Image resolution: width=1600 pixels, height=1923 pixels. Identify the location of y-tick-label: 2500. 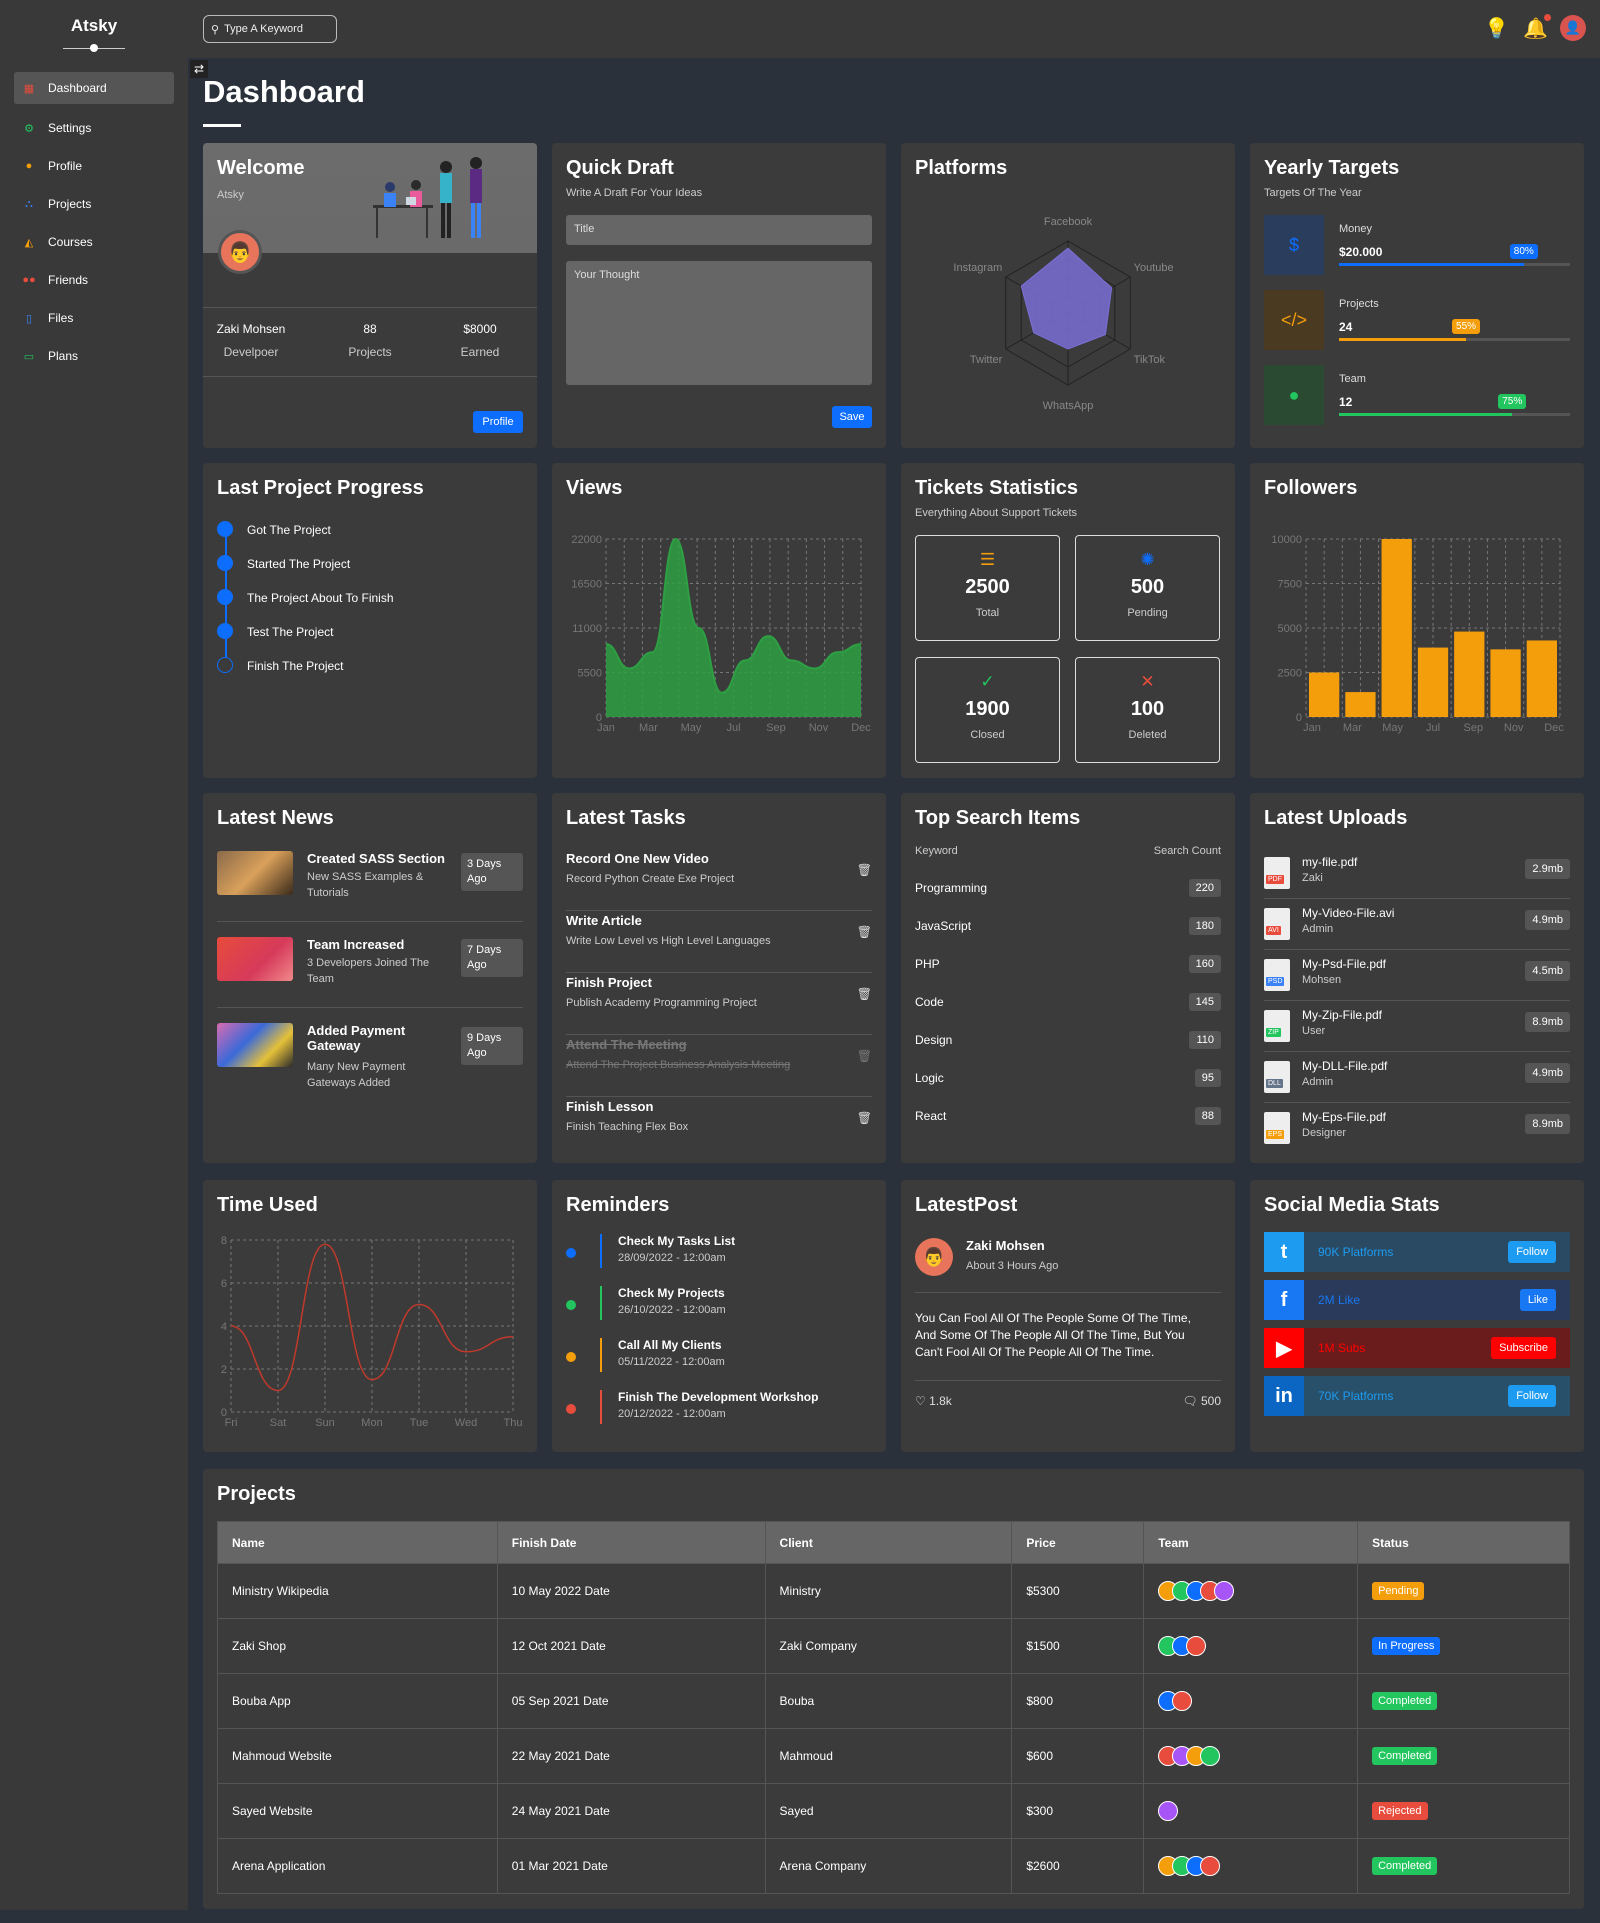
(1290, 674).